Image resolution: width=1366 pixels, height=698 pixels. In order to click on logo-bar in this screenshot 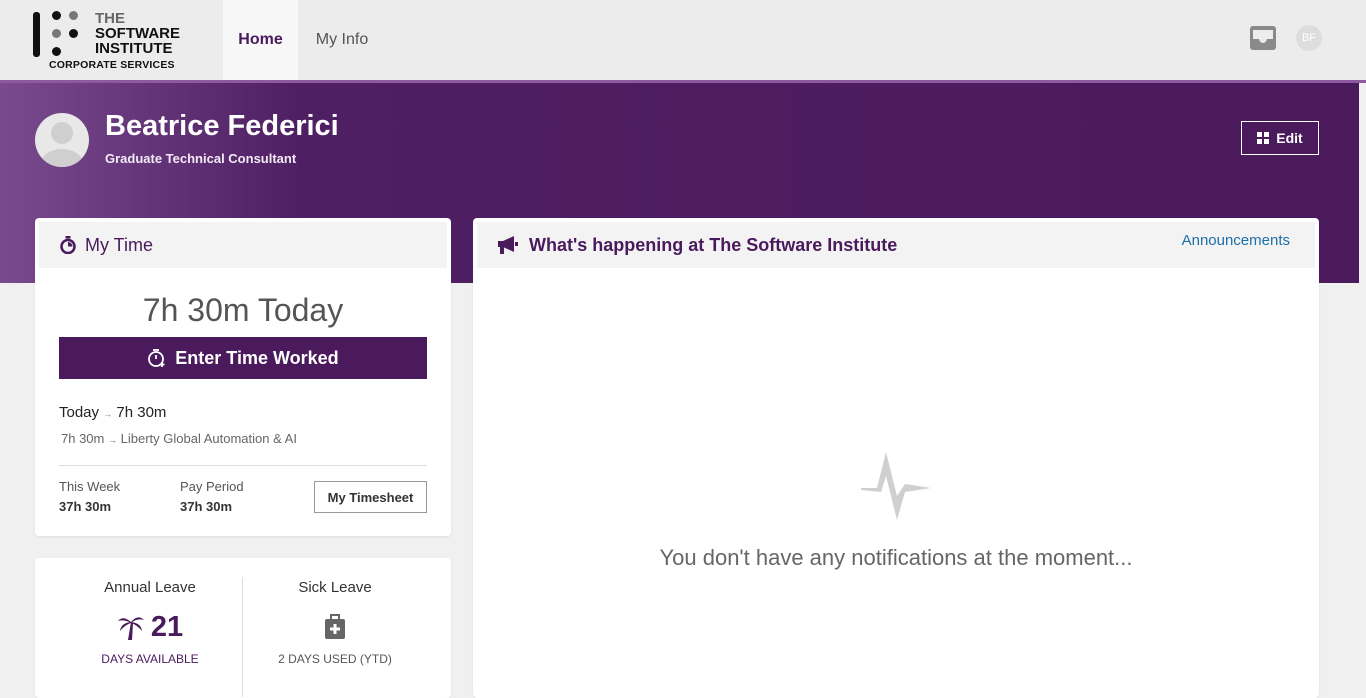, I will do `click(36, 34)`.